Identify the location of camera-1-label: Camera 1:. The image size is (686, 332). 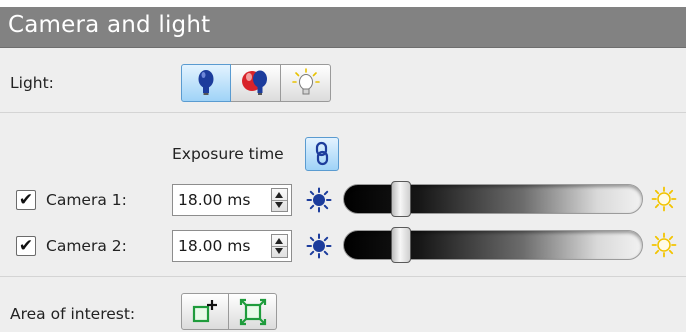
(86, 200).